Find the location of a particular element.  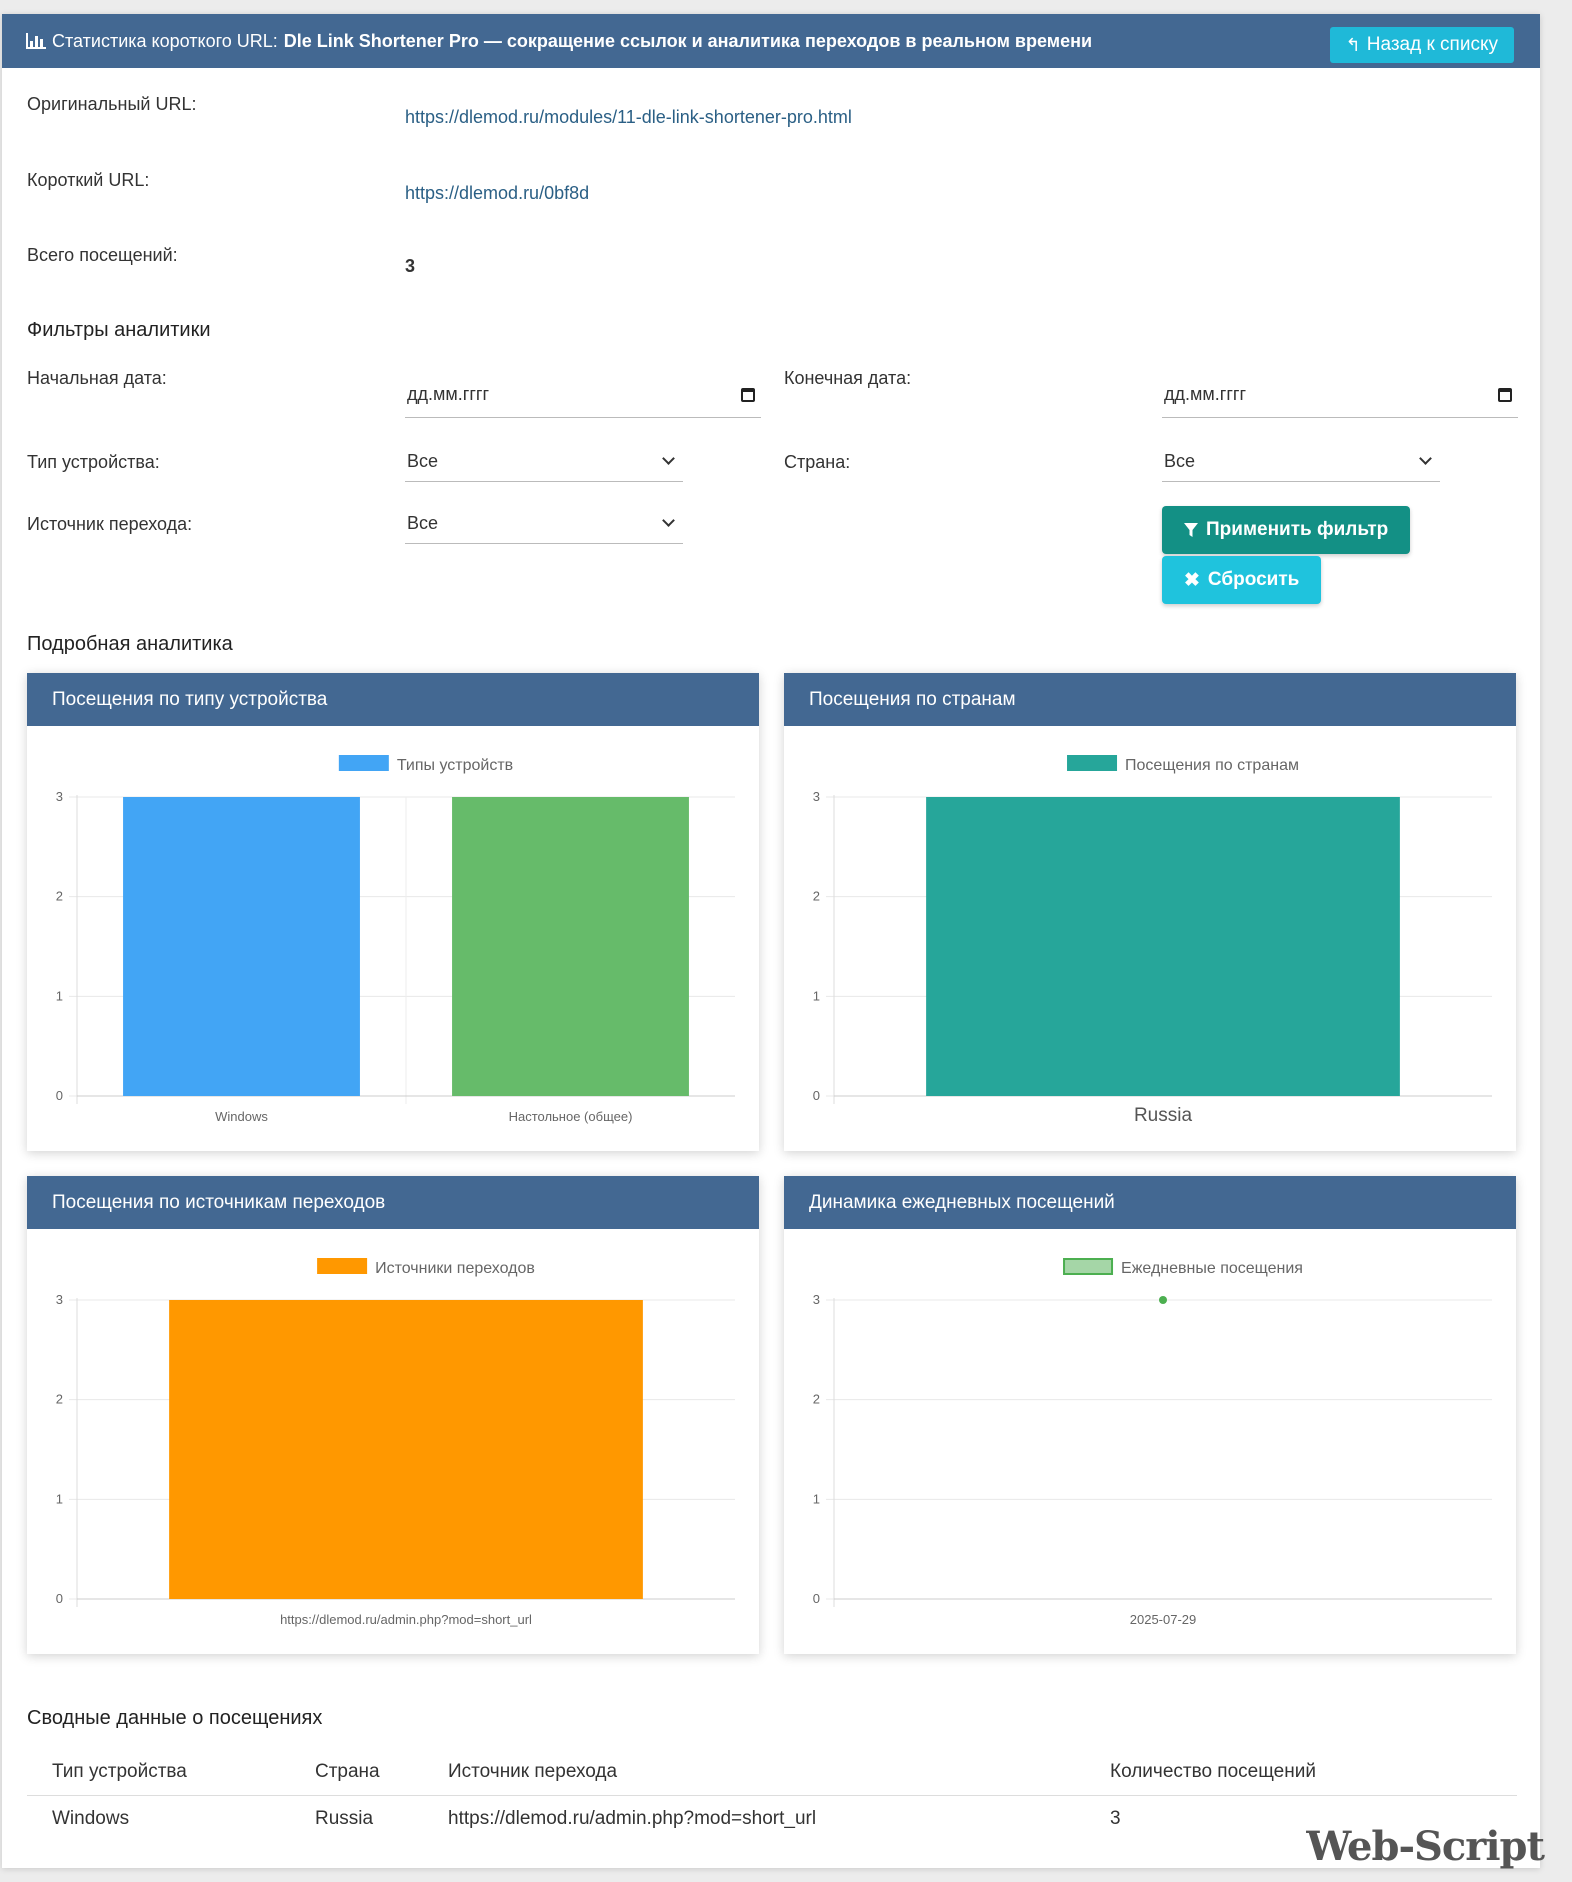

apply-filter-label: Применить фильтр is located at coordinates (1297, 529).